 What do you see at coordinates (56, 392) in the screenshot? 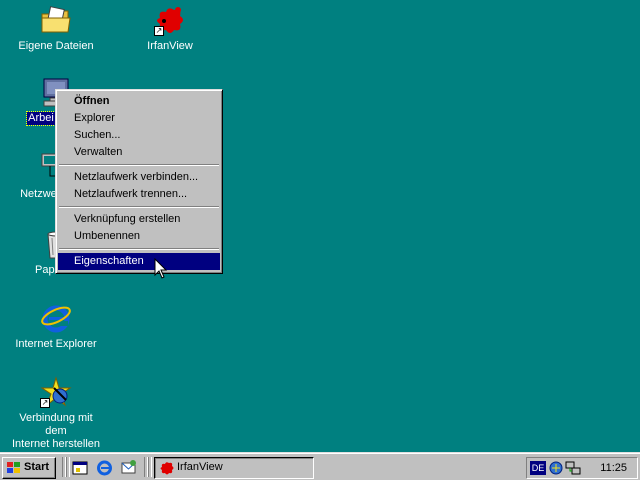
I see `connect-wizard-icon: ↗` at bounding box center [56, 392].